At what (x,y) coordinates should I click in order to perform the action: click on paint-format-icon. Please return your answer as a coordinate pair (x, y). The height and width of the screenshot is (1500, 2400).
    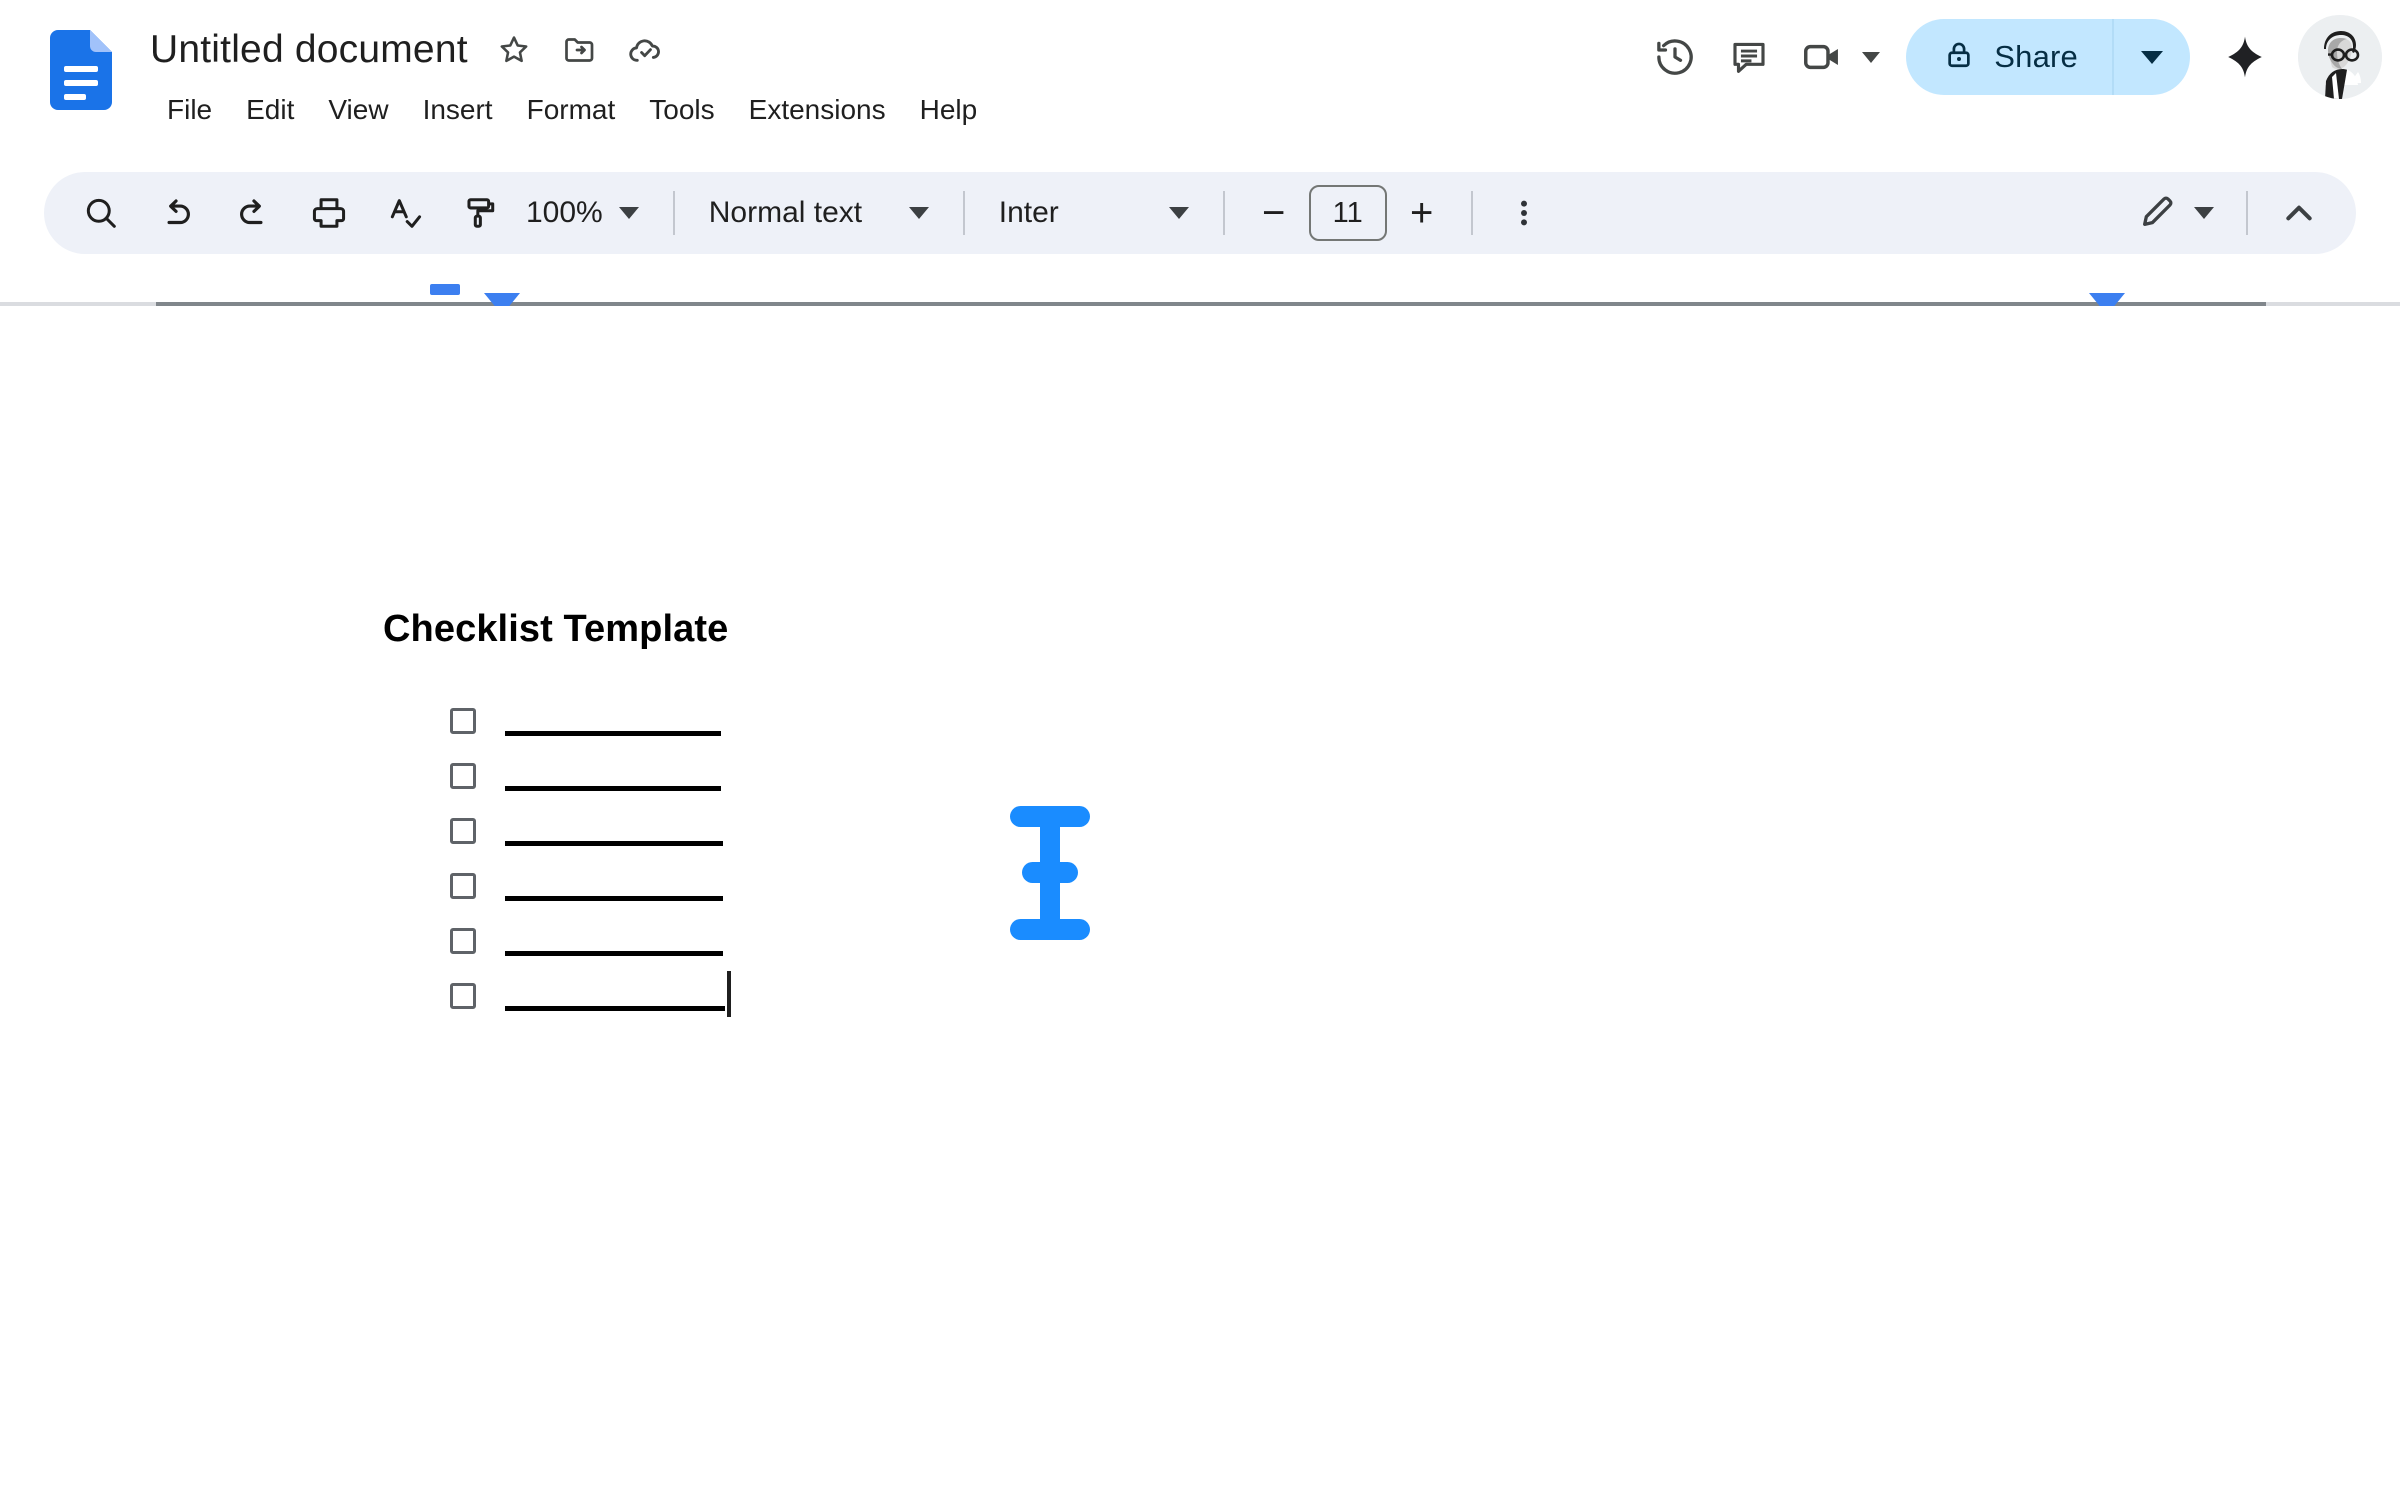
    Looking at the image, I should click on (481, 213).